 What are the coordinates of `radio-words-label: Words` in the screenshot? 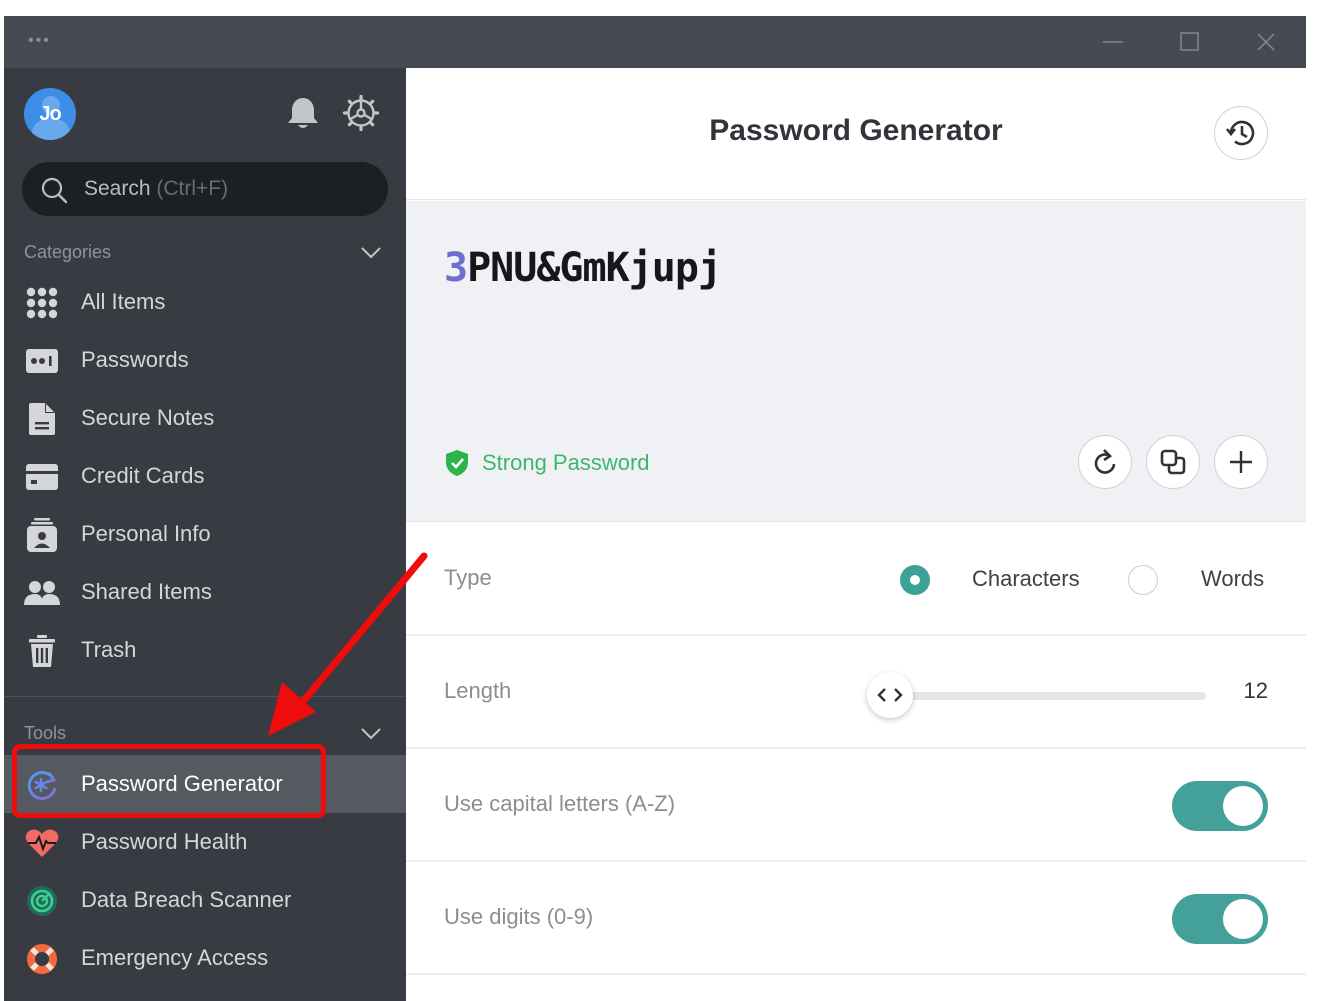 It's located at (1232, 579).